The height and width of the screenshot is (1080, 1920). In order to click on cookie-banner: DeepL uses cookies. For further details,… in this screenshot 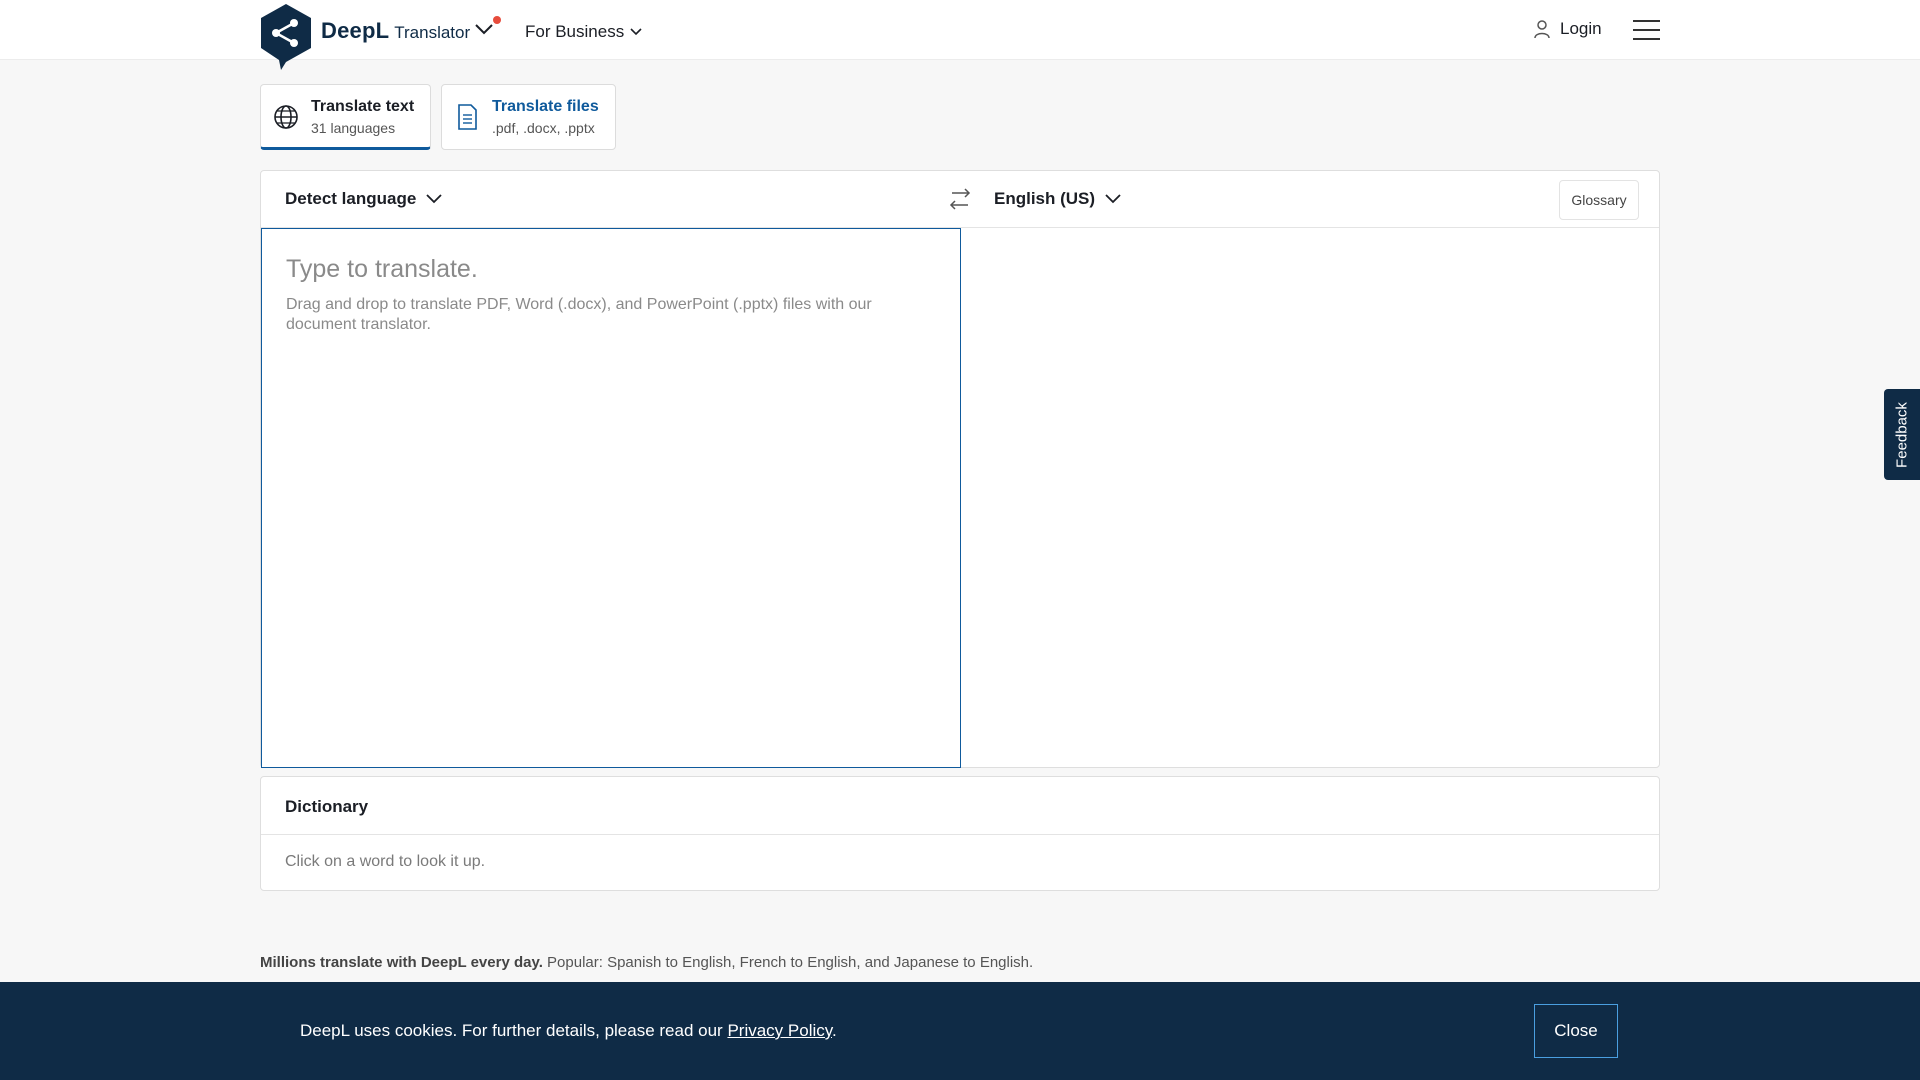, I will do `click(960, 1031)`.